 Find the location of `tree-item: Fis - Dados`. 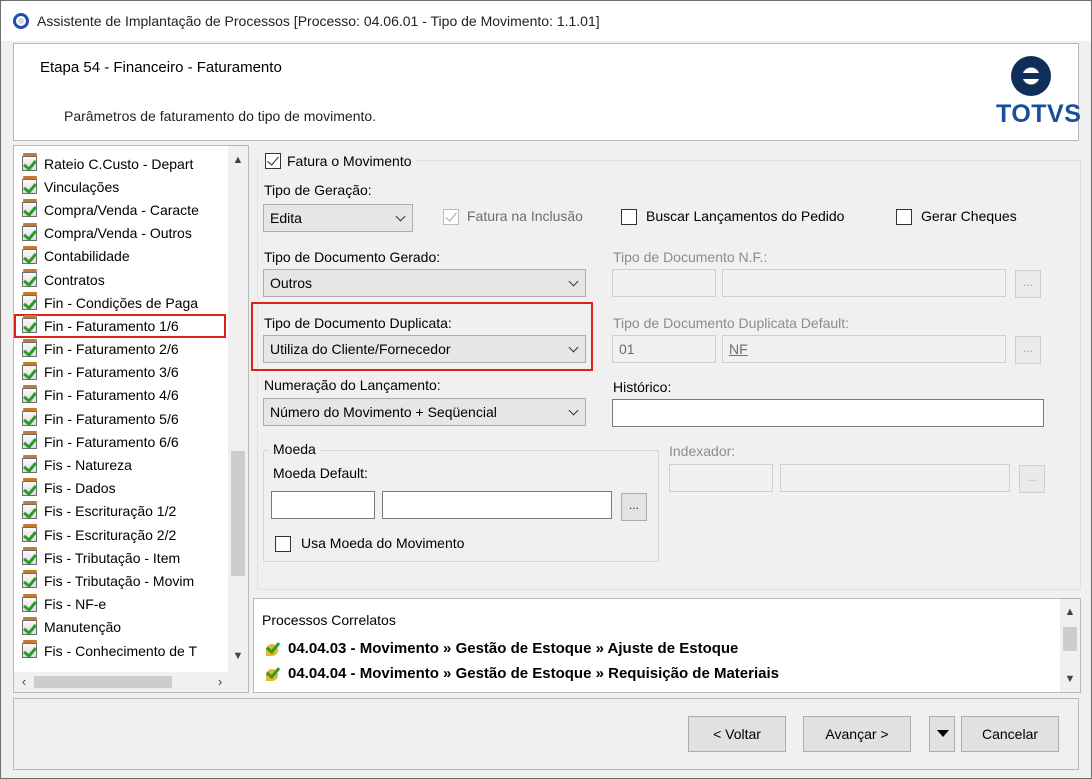

tree-item: Fis - Dados is located at coordinates (120, 488).